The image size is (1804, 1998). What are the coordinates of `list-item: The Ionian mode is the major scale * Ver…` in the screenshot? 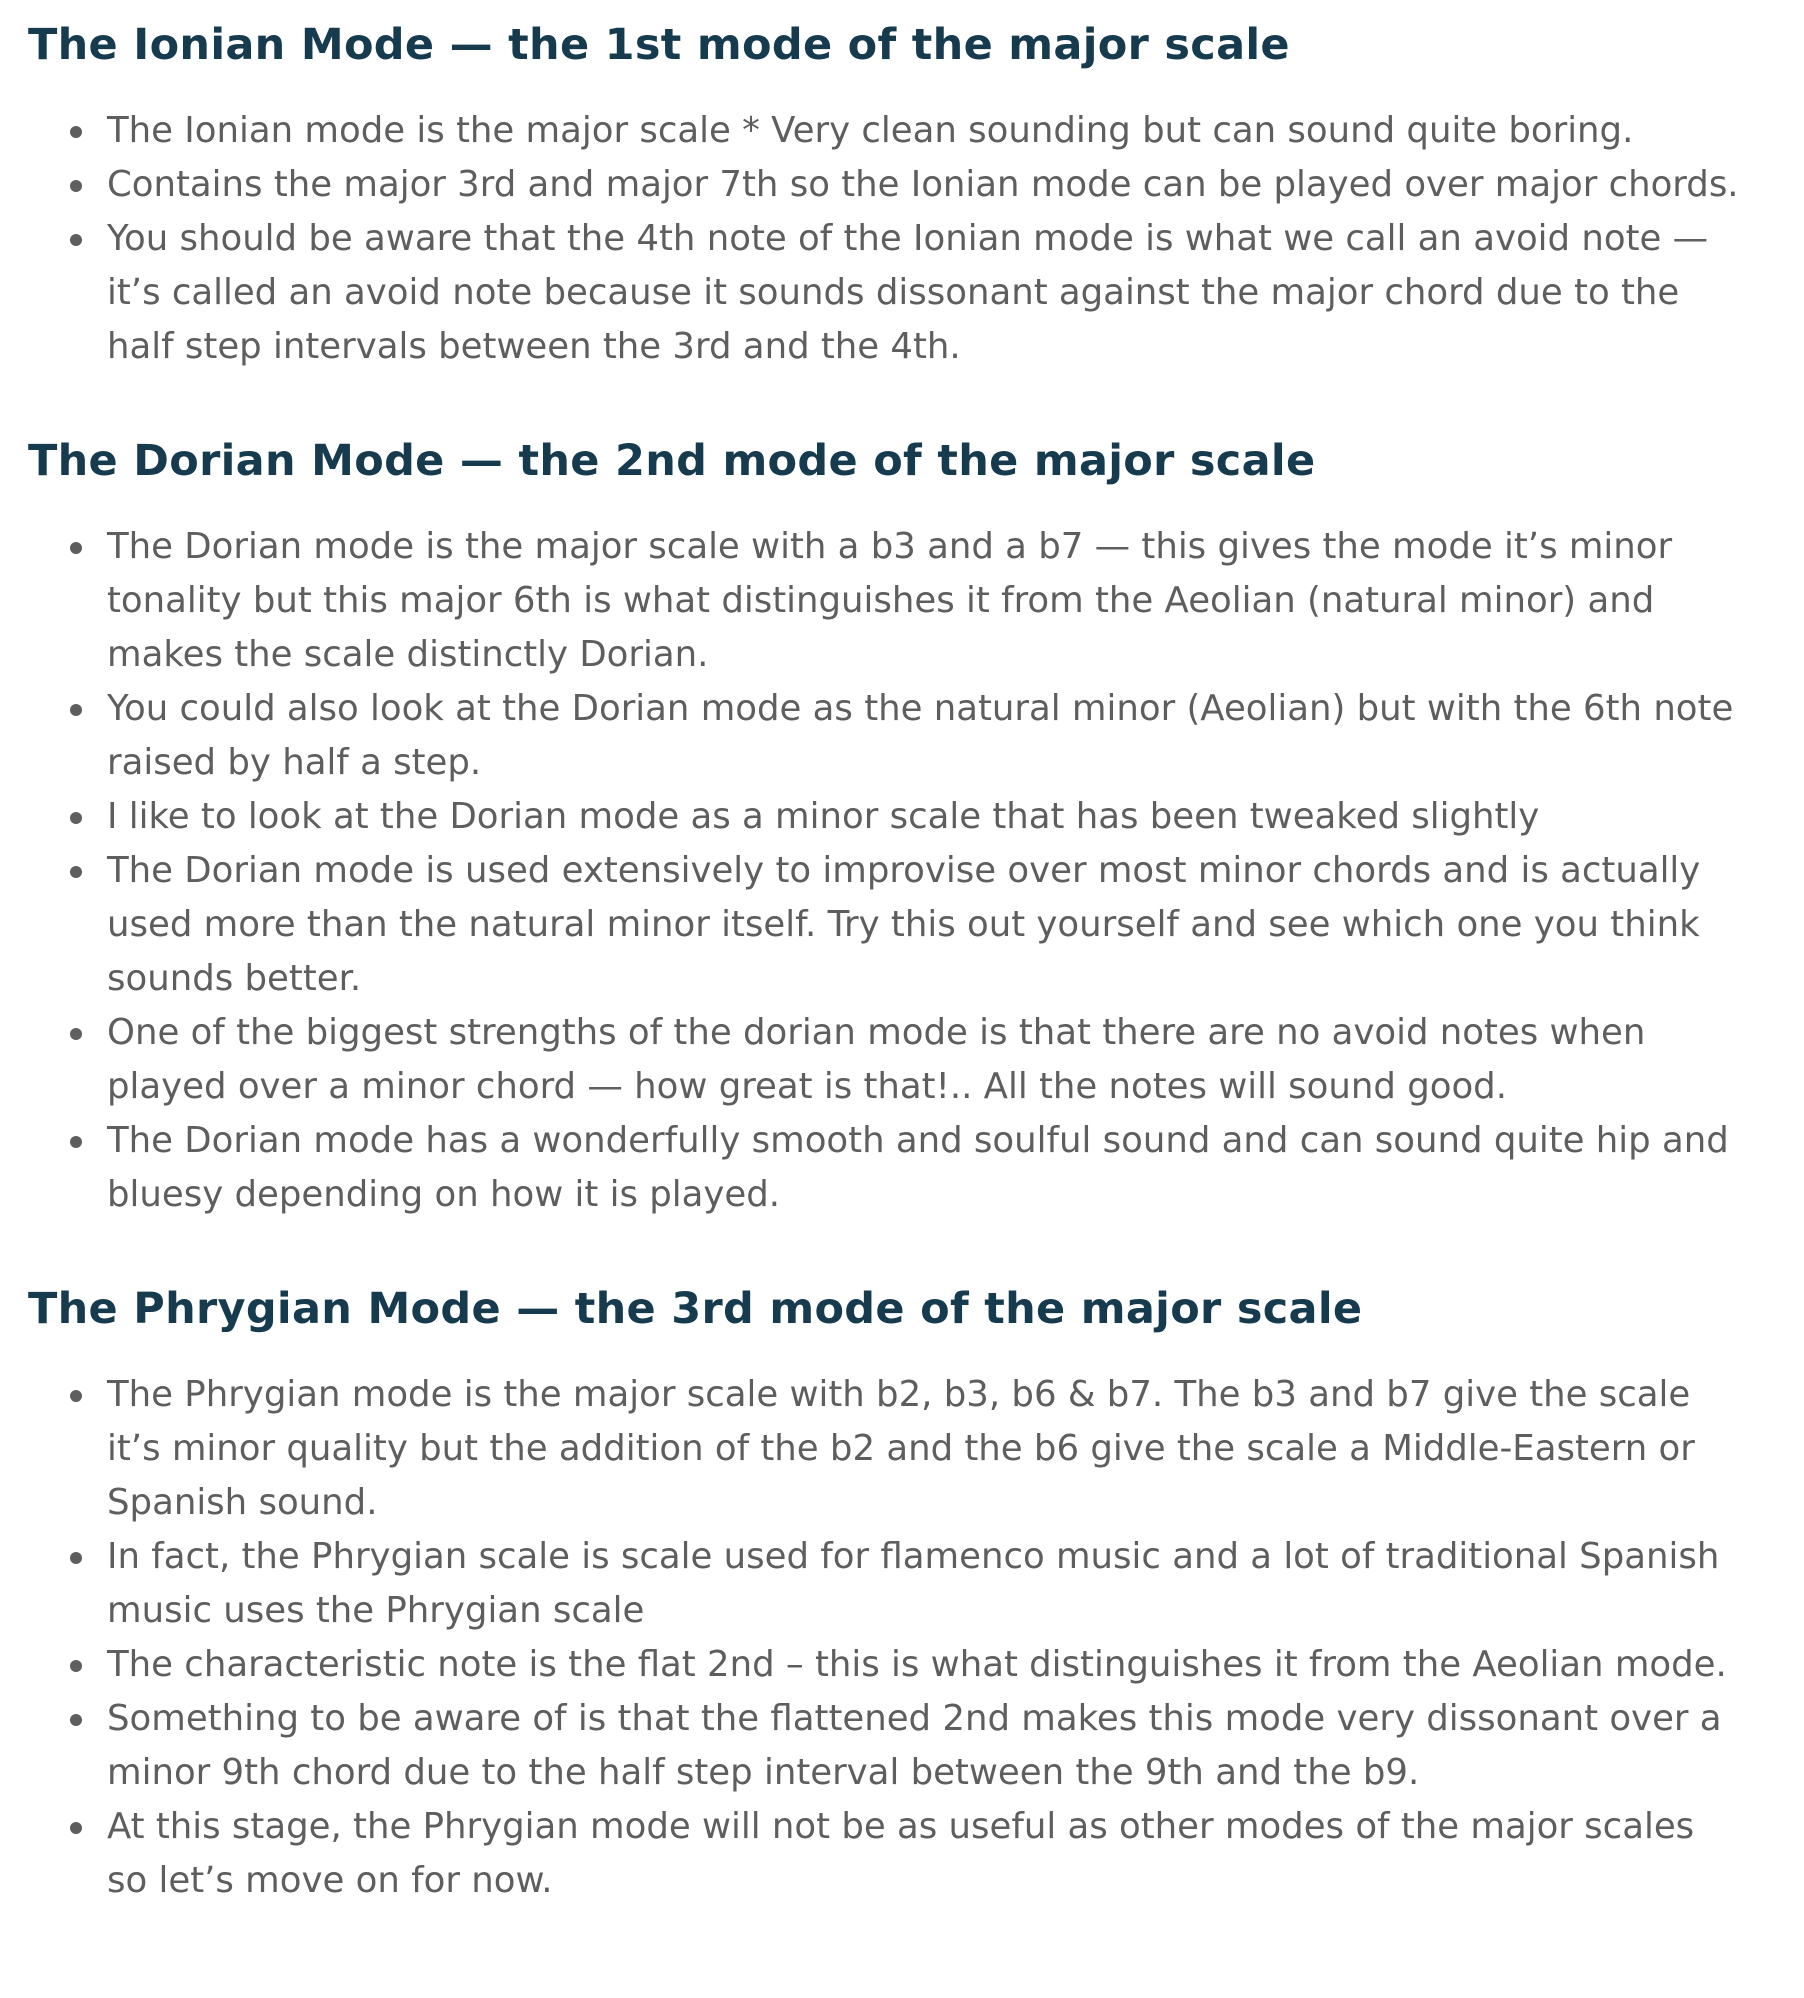 It's located at (905, 131).